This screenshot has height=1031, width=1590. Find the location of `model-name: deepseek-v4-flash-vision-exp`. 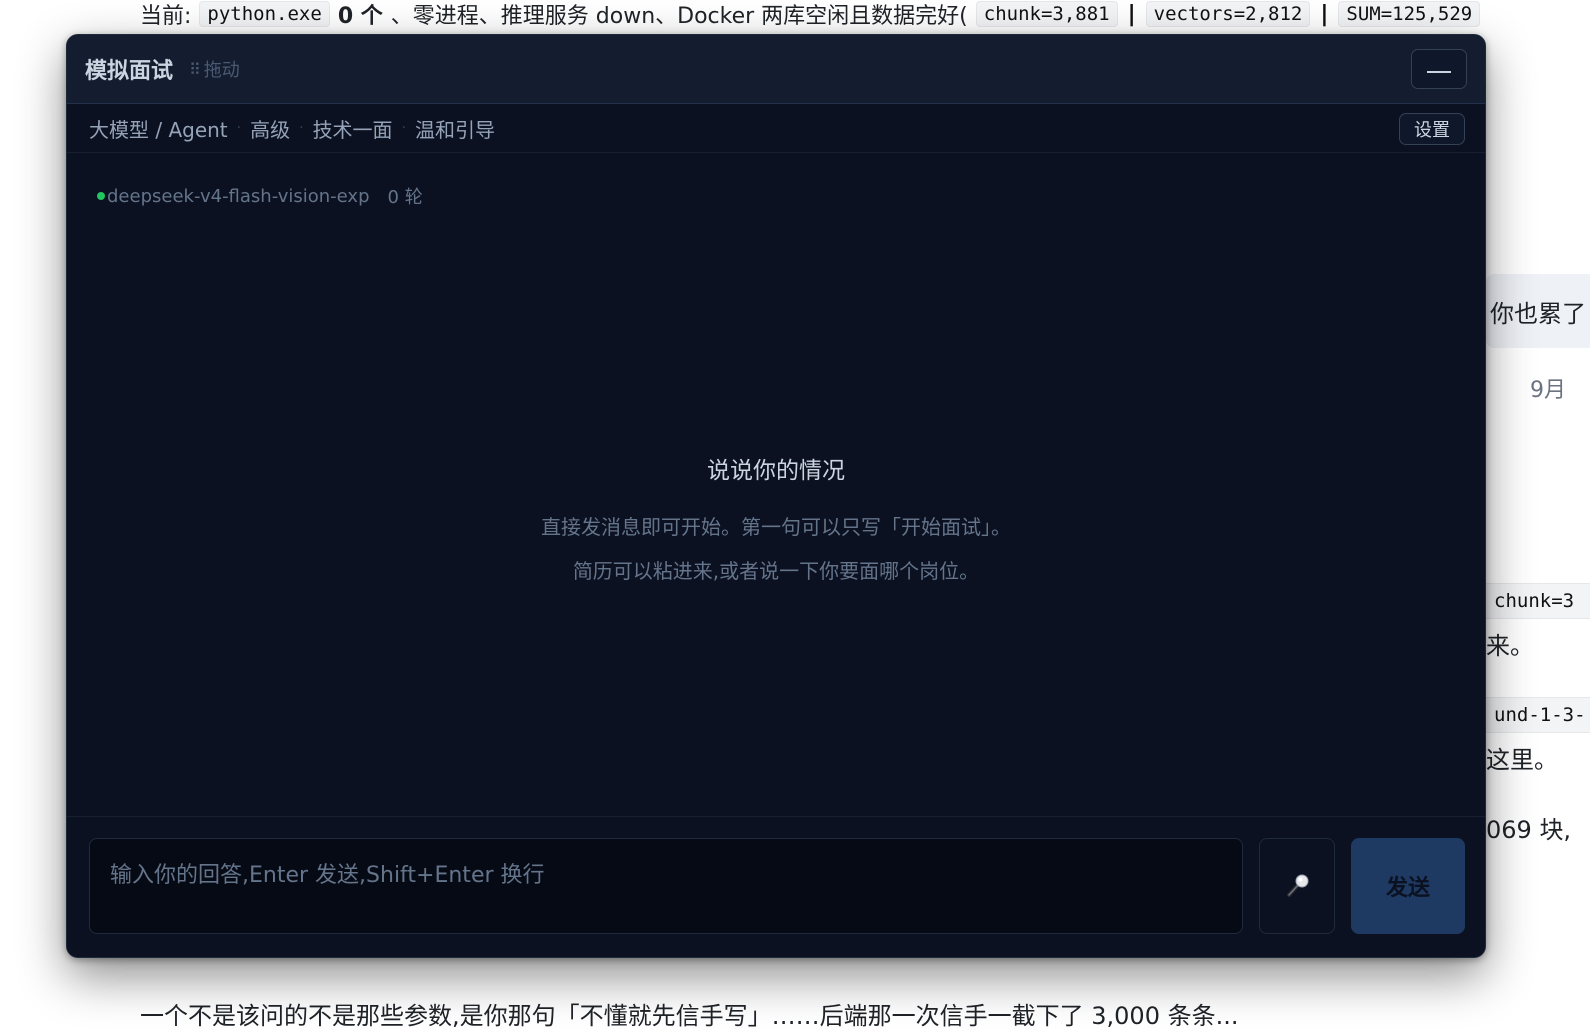

model-name: deepseek-v4-flash-vision-exp is located at coordinates (238, 196).